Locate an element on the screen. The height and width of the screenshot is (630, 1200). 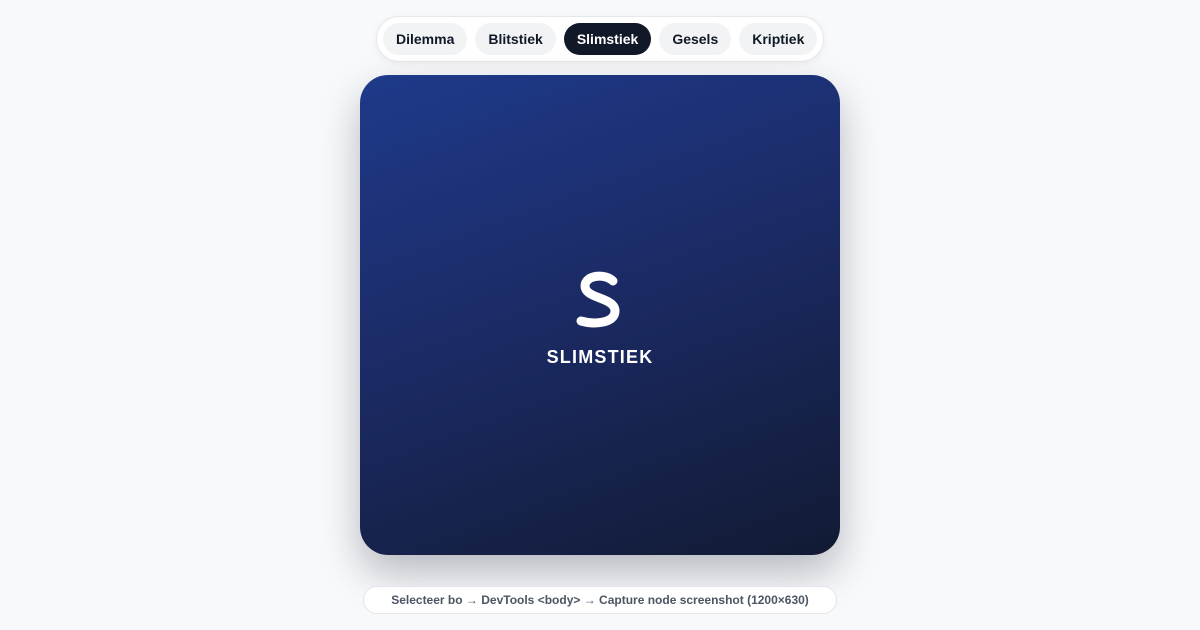
tab-slimstiek: Slimstiek is located at coordinates (607, 39).